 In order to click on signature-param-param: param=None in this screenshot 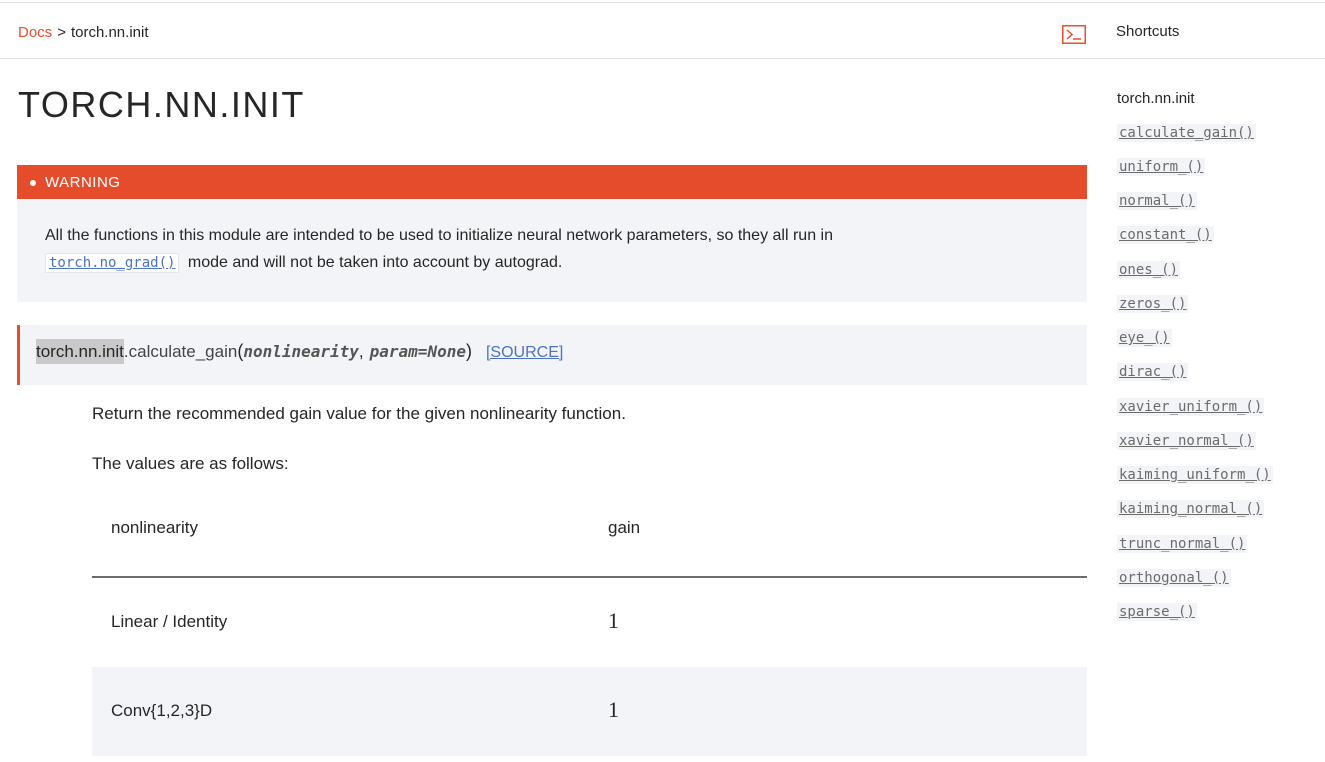, I will do `click(417, 351)`.